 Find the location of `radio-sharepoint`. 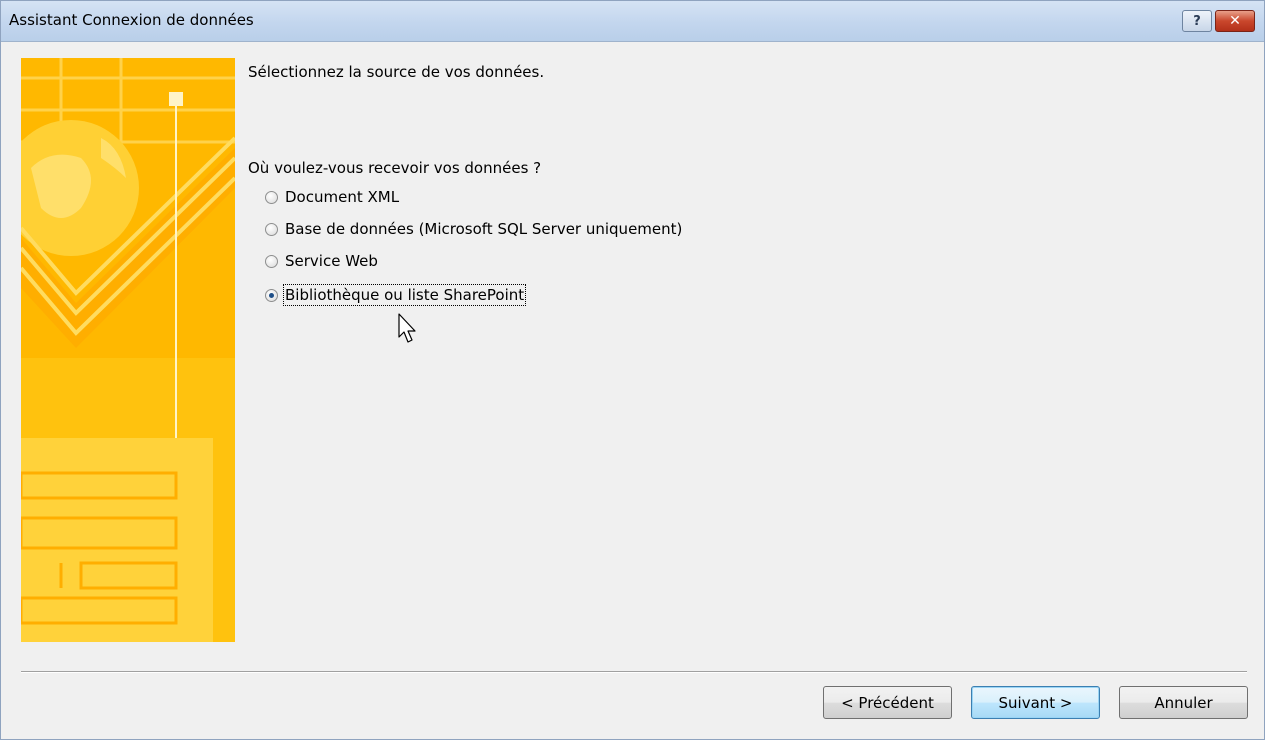

radio-sharepoint is located at coordinates (271, 295).